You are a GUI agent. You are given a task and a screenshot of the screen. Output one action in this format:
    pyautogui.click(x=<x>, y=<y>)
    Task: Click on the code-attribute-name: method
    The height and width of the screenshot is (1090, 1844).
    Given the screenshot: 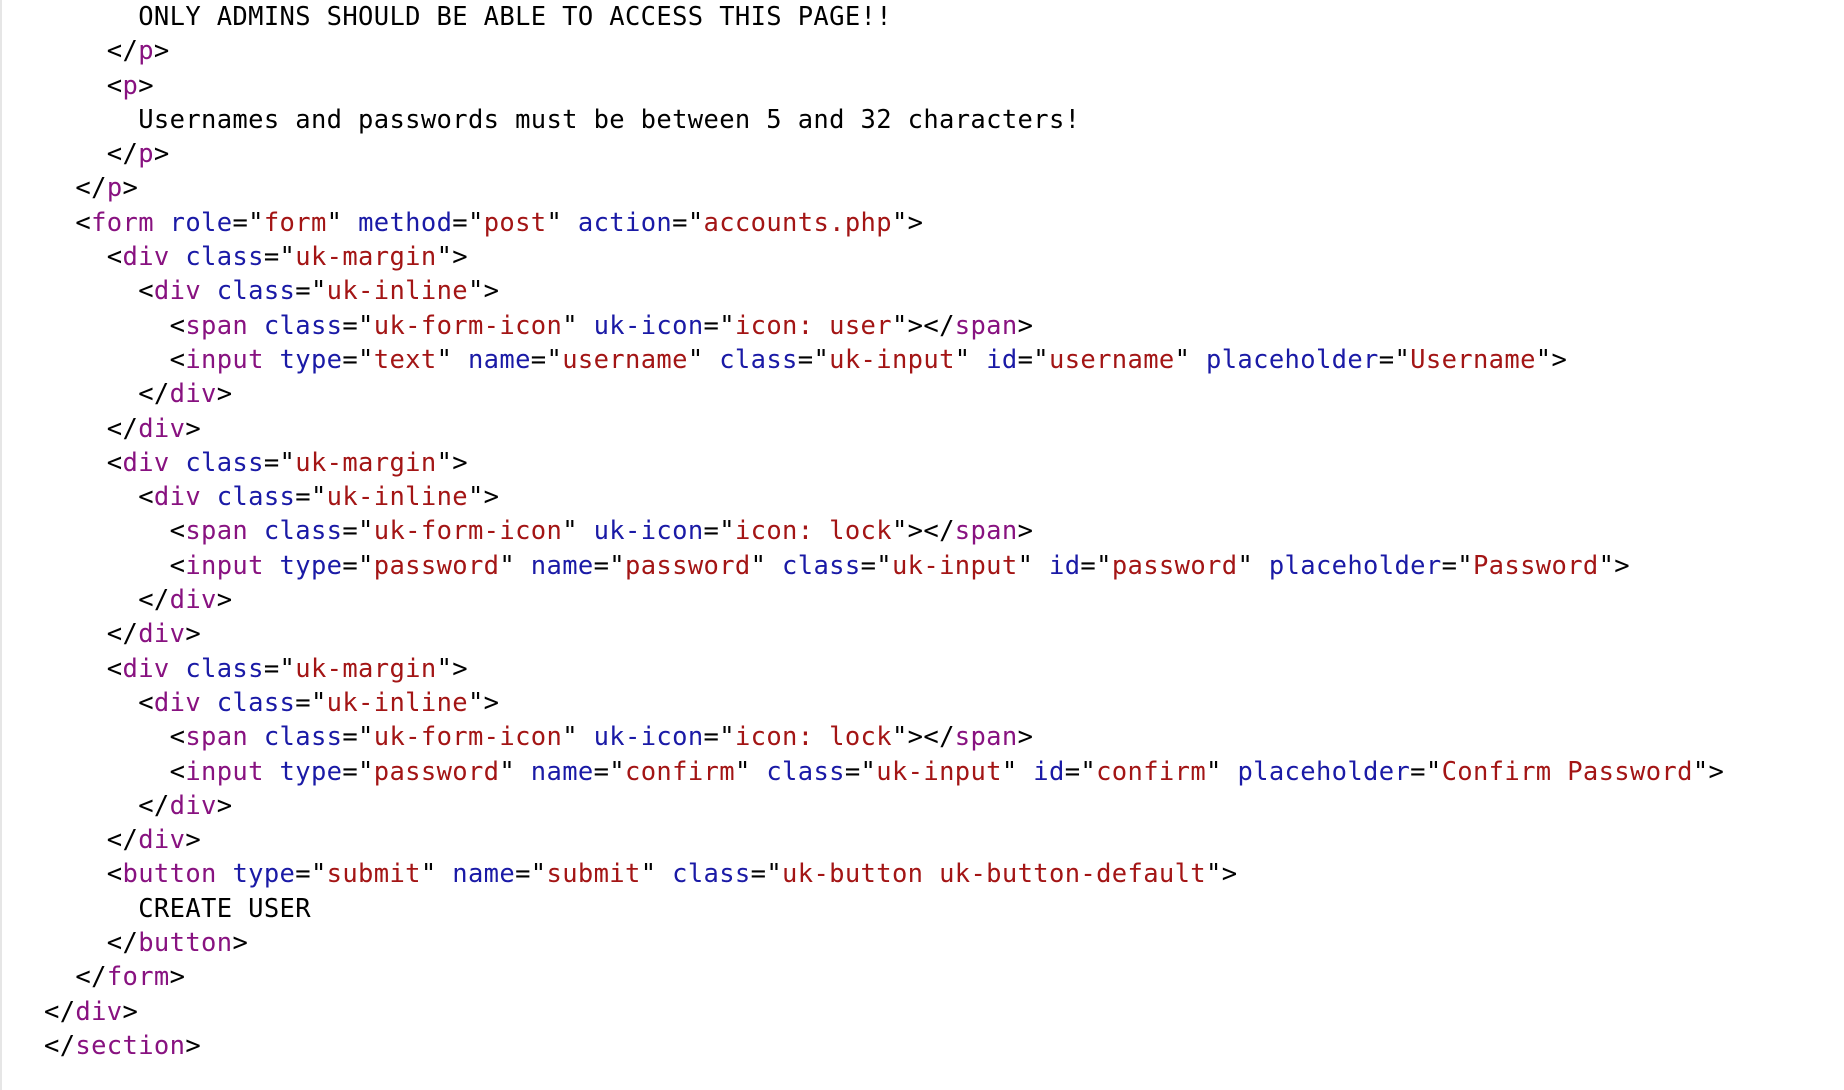 What is the action you would take?
    pyautogui.click(x=405, y=222)
    